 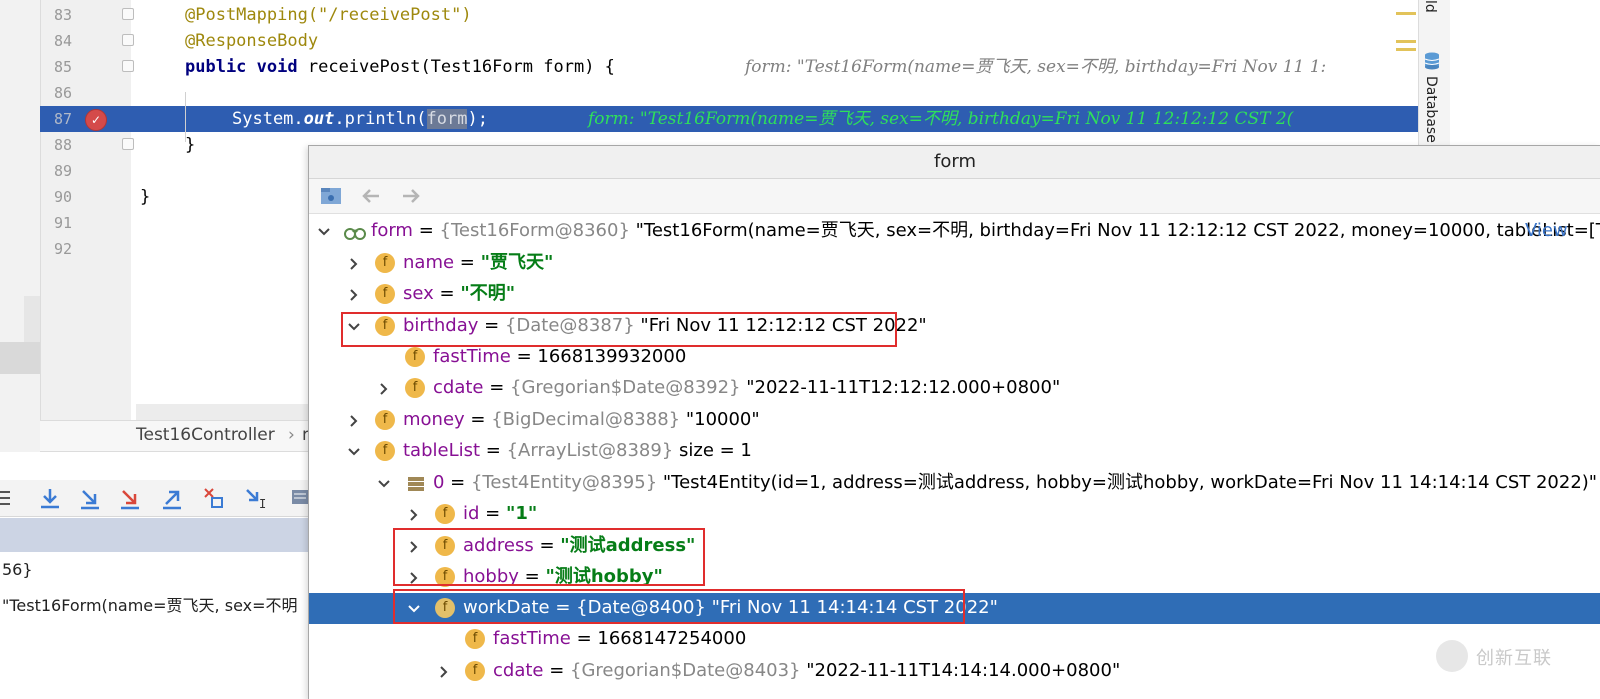 I want to click on tree-row-tablelist: f tableList = {ArrayList@8389} size = 1, so click(x=954, y=451).